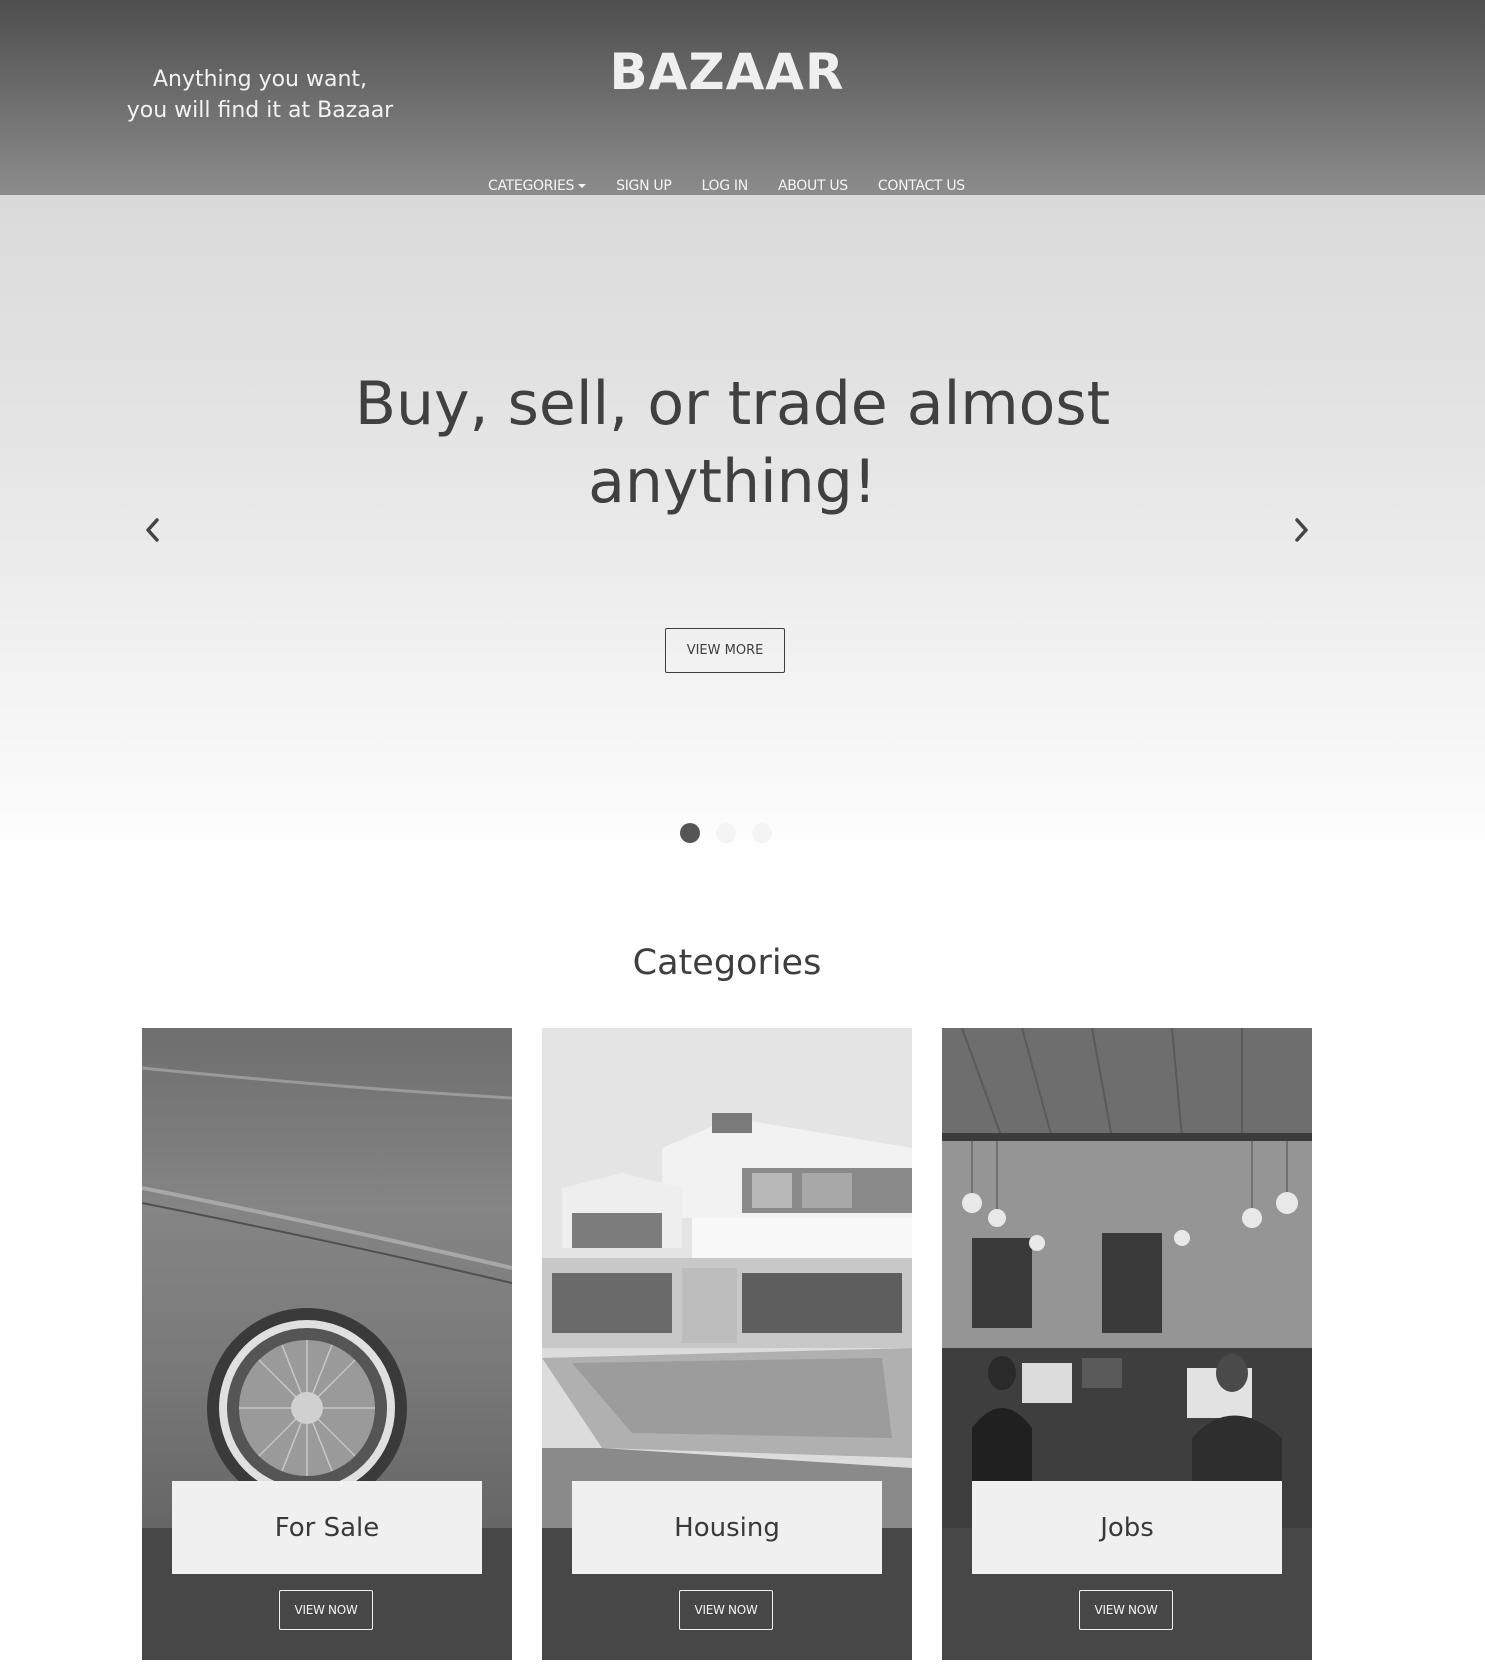  What do you see at coordinates (327, 1278) in the screenshot?
I see `car-image` at bounding box center [327, 1278].